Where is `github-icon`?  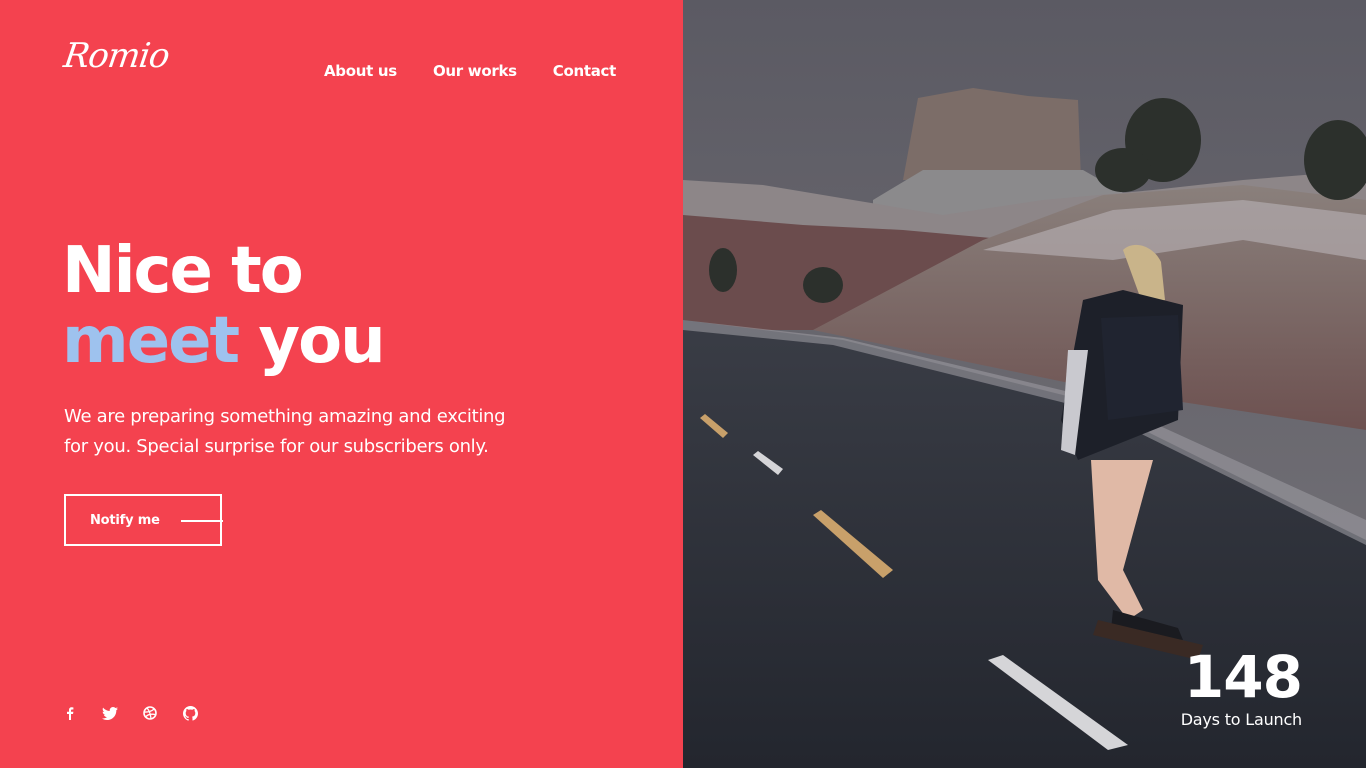
github-icon is located at coordinates (190, 713).